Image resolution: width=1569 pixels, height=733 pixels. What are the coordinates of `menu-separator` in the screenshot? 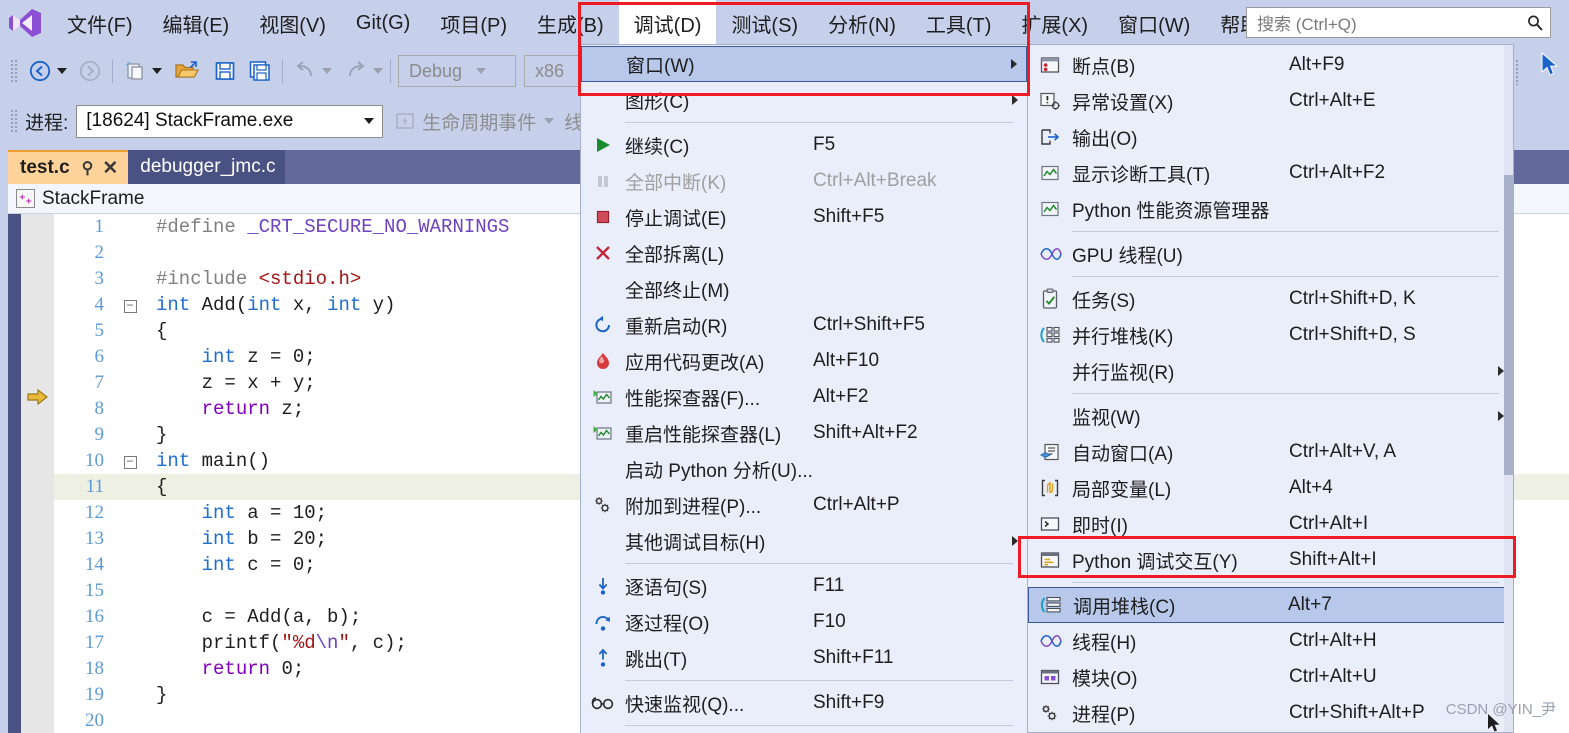 It's located at (819, 680).